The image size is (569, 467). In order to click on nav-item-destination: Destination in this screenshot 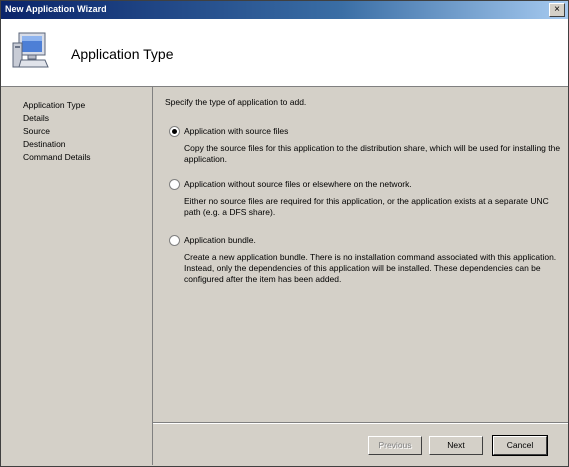, I will do `click(44, 144)`.